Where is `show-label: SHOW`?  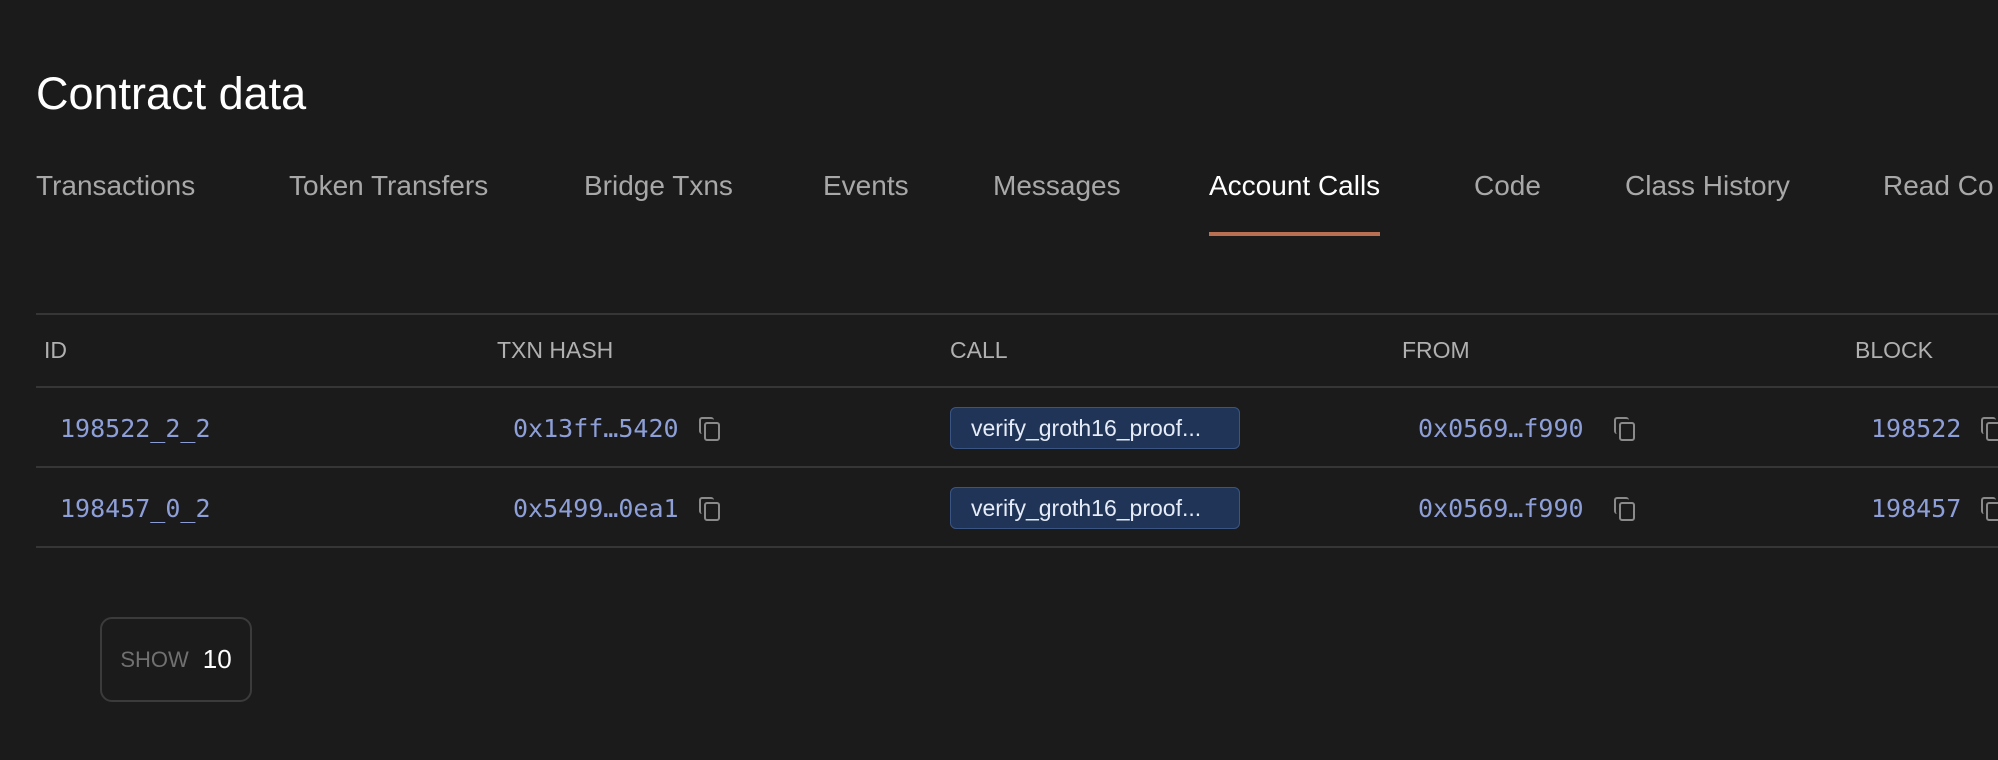
show-label: SHOW is located at coordinates (154, 659).